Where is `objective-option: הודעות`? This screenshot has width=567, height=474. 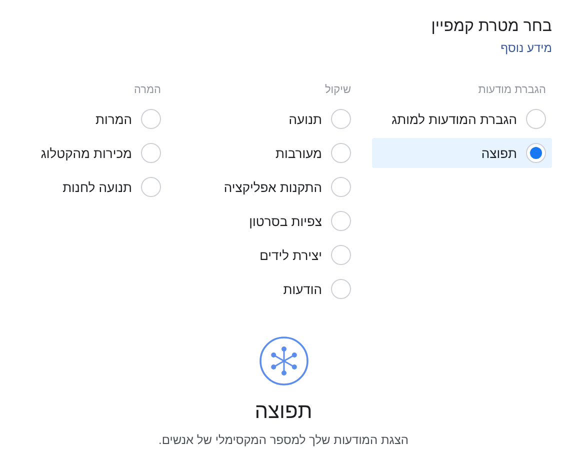 objective-option: הודעות is located at coordinates (269, 289).